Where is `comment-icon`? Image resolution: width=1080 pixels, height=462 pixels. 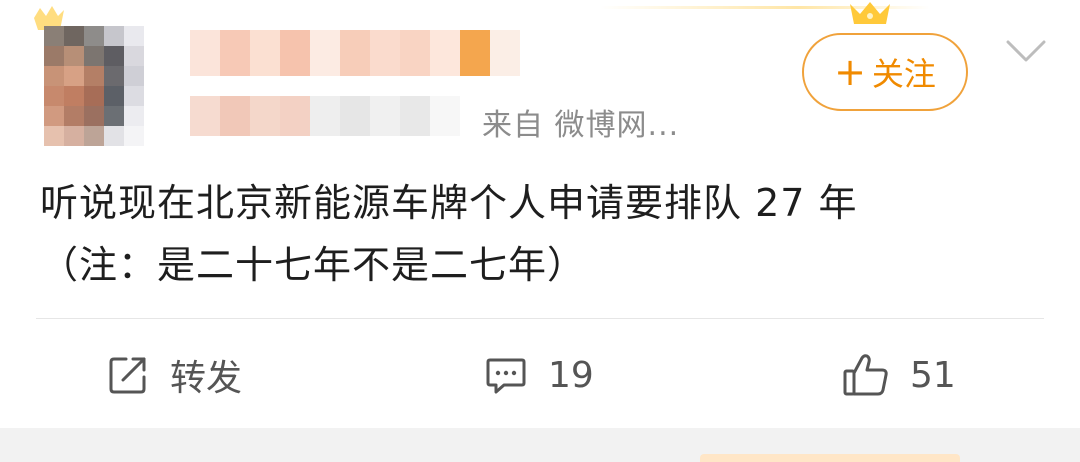
comment-icon is located at coordinates (506, 376).